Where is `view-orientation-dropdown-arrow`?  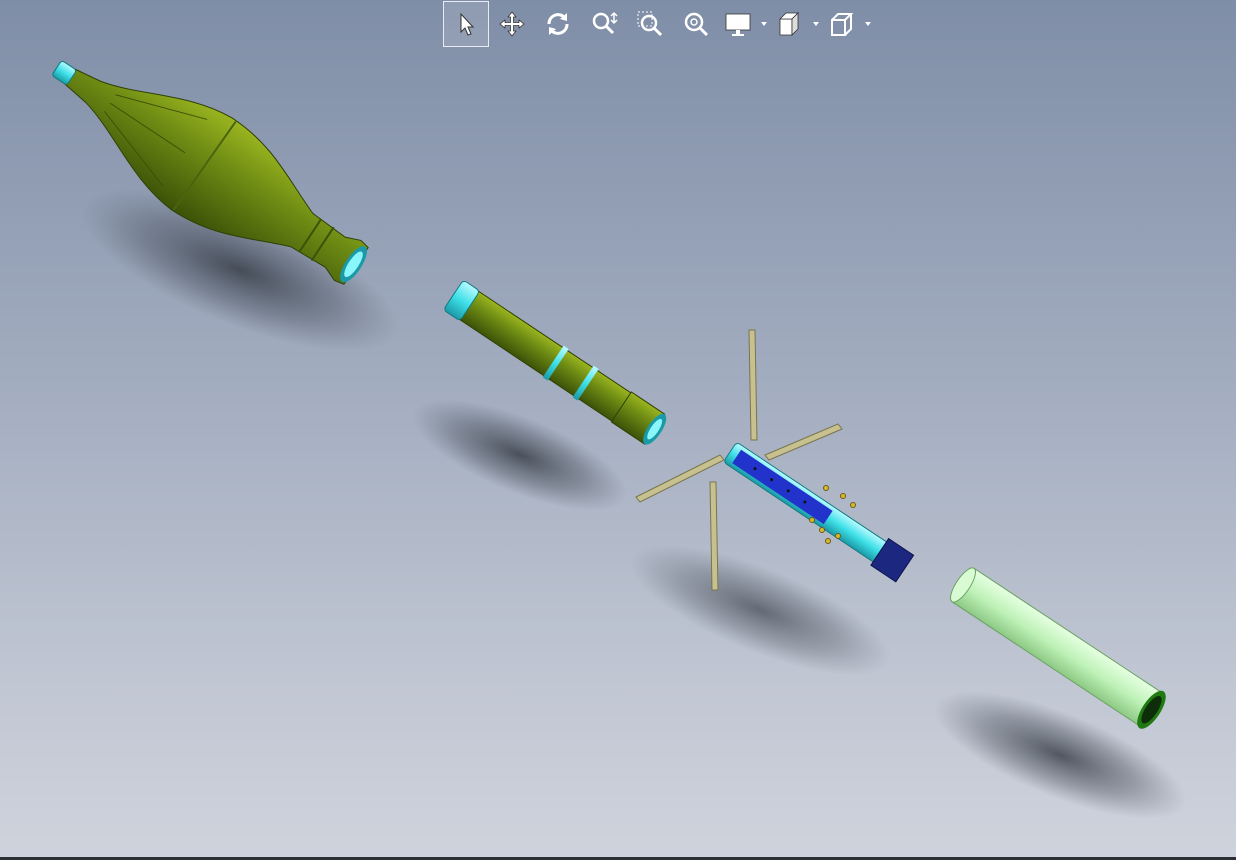
view-orientation-dropdown-arrow is located at coordinates (868, 24).